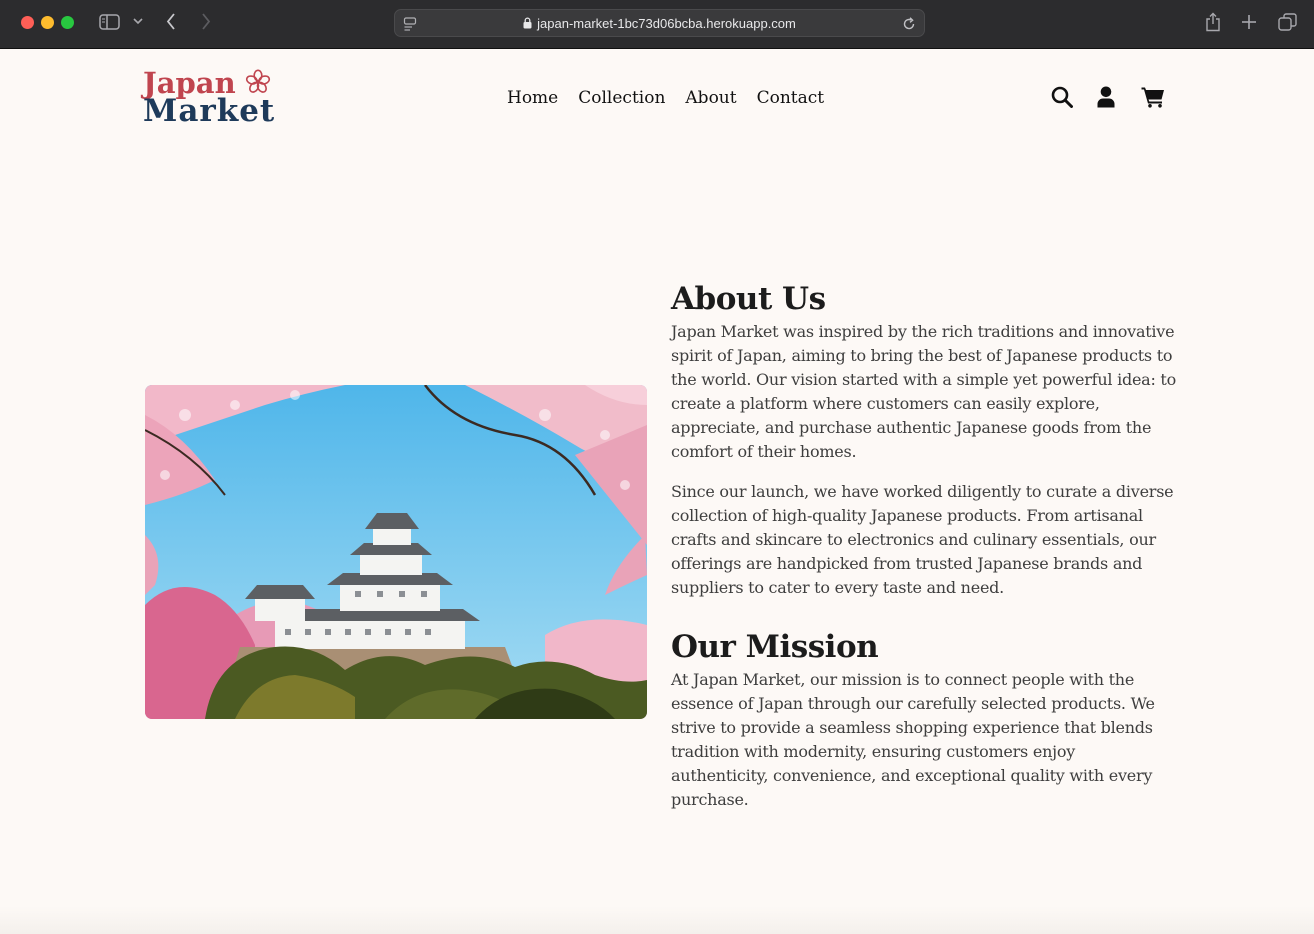  Describe the element at coordinates (657, 920) in the screenshot. I see `page-bottom-edge` at that location.